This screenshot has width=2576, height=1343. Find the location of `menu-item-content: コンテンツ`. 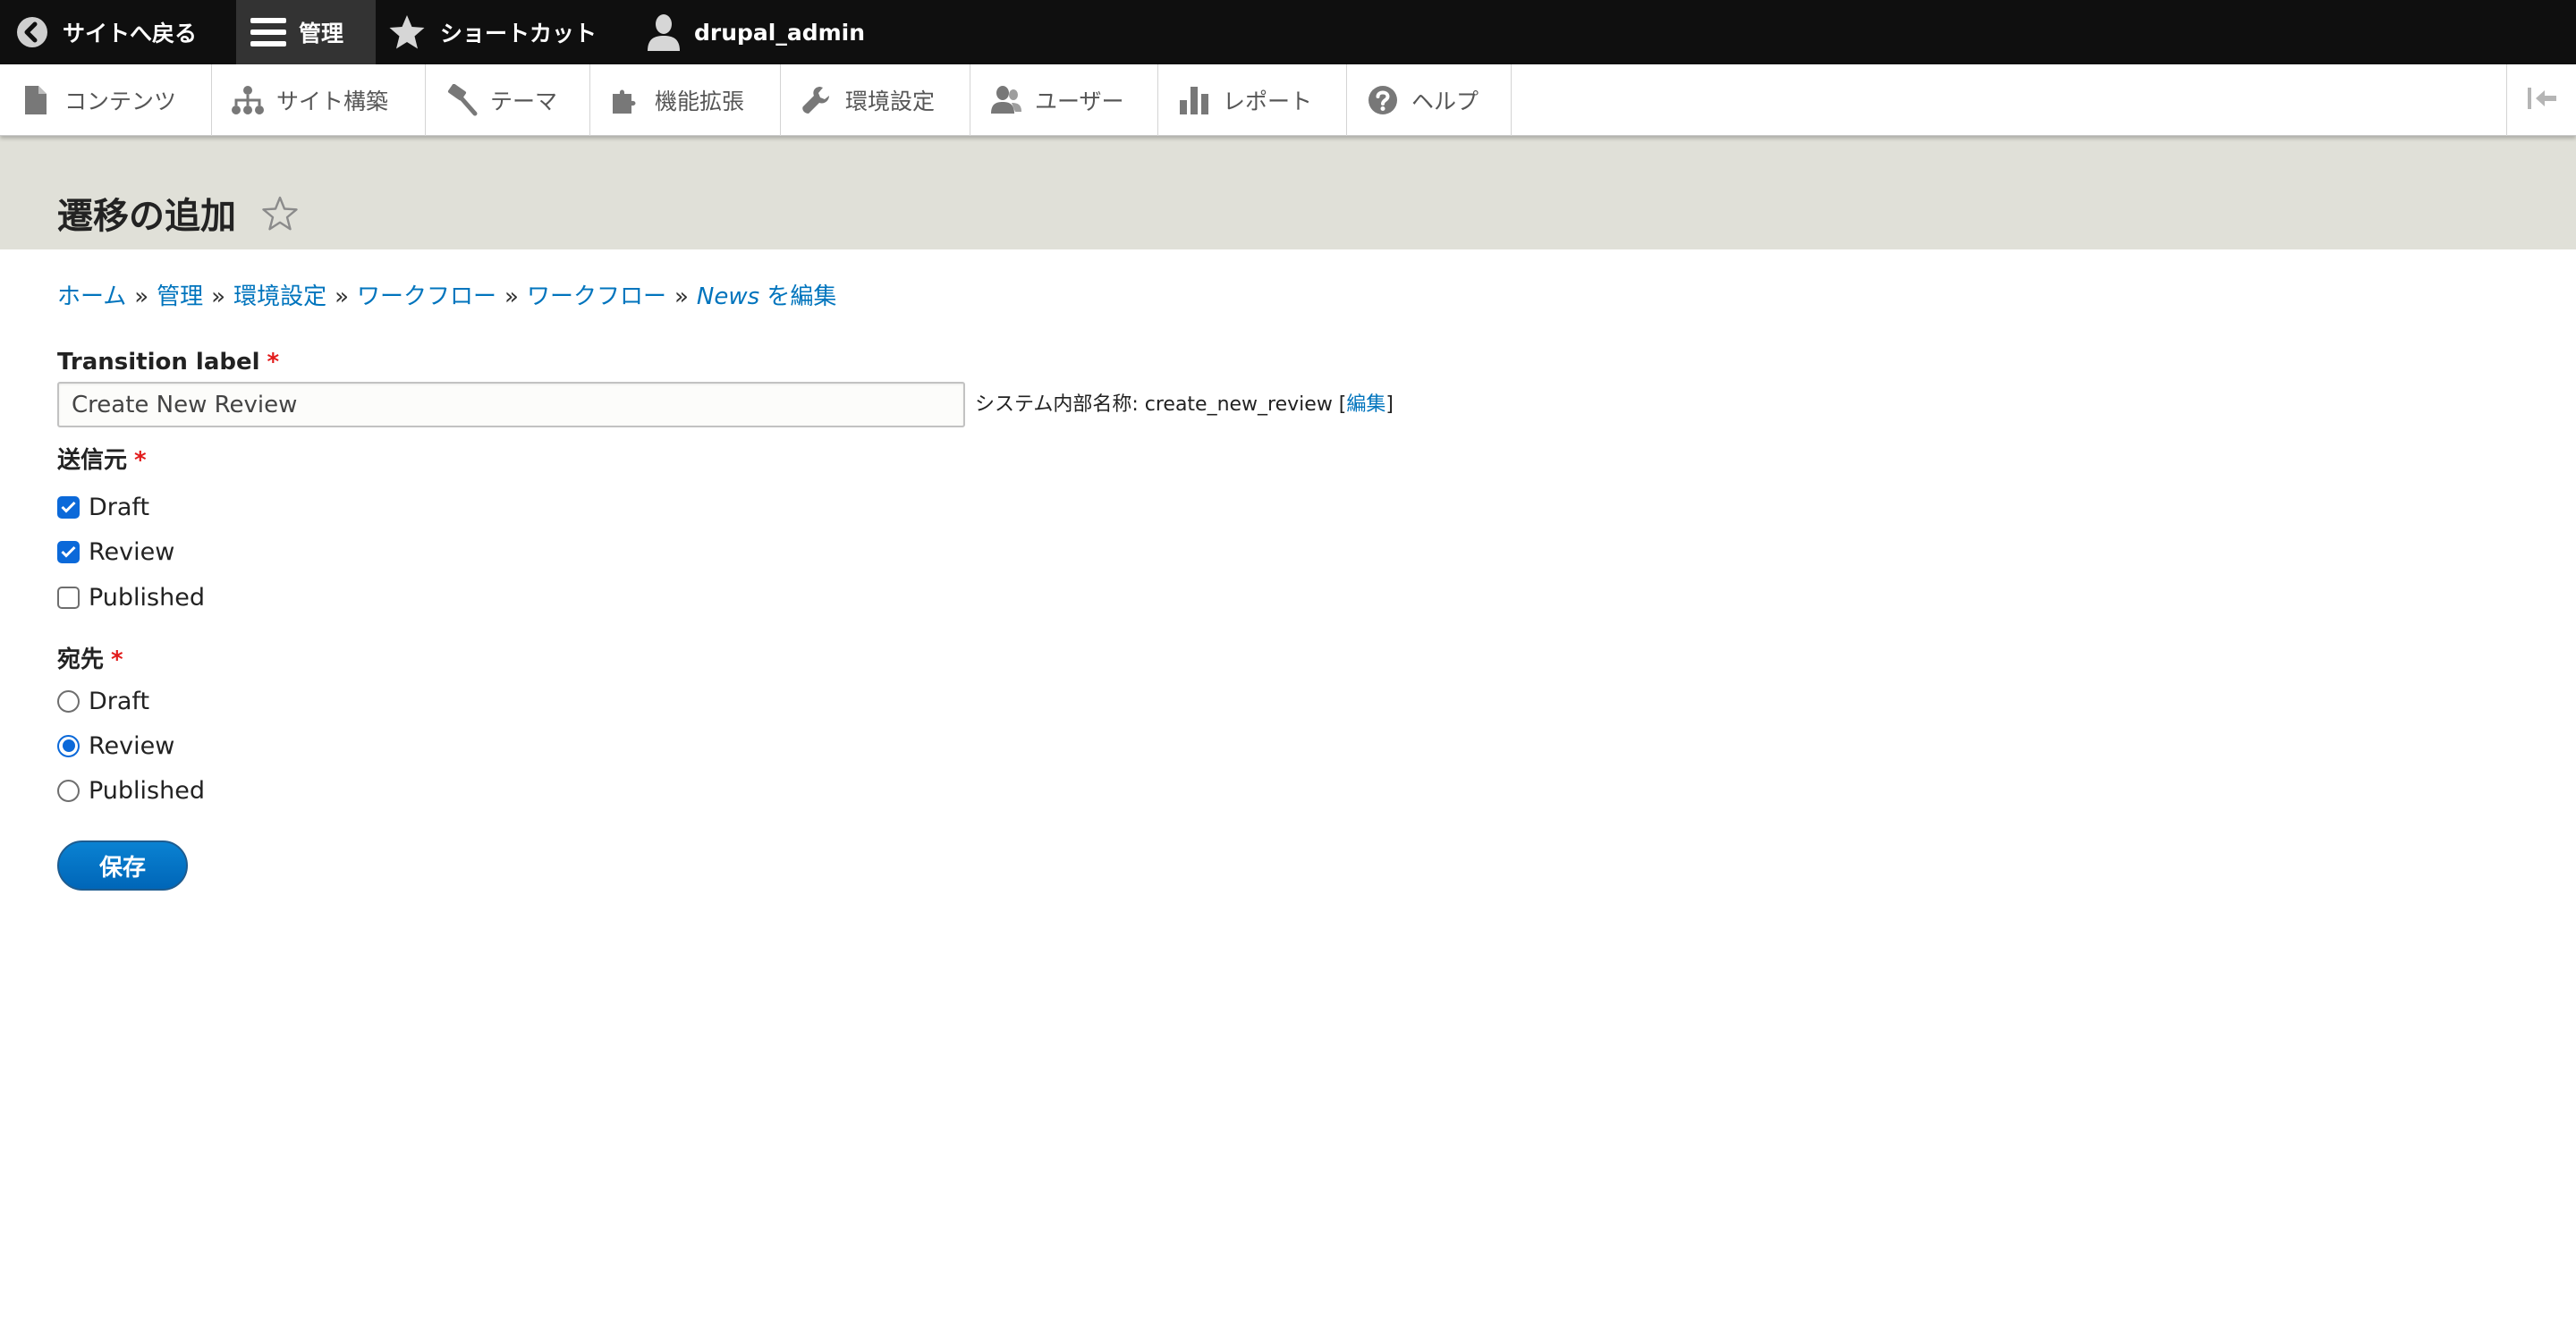

menu-item-content: コンテンツ is located at coordinates (106, 100).